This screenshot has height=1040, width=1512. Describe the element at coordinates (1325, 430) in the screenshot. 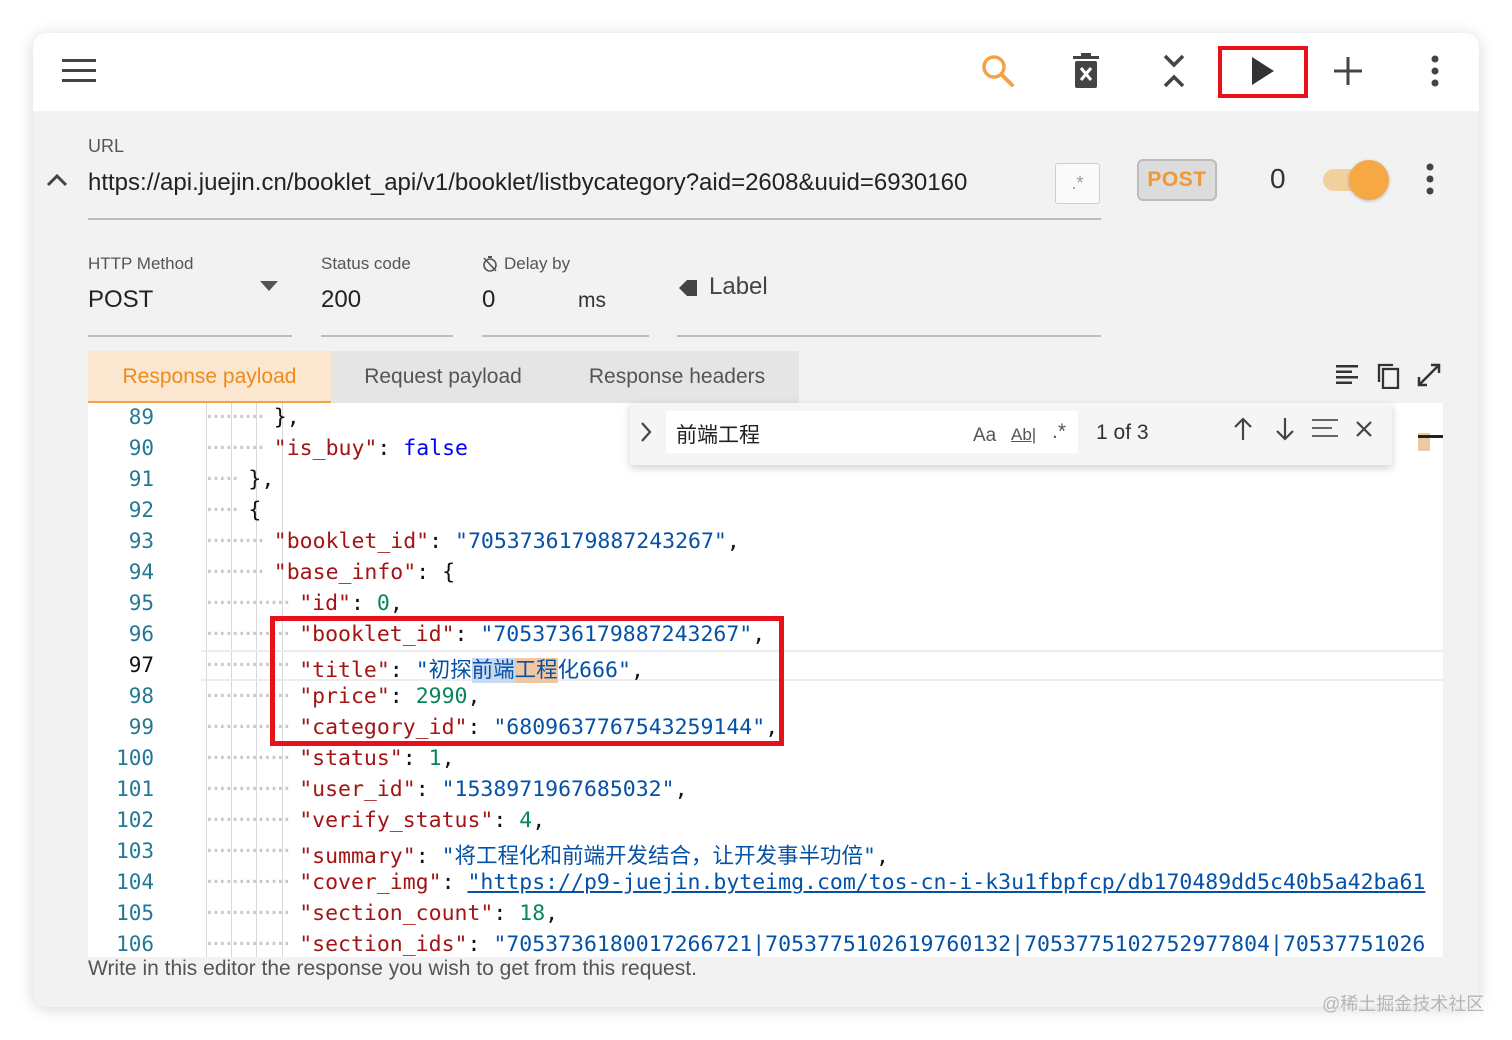

I see `find-in-selection-button` at that location.